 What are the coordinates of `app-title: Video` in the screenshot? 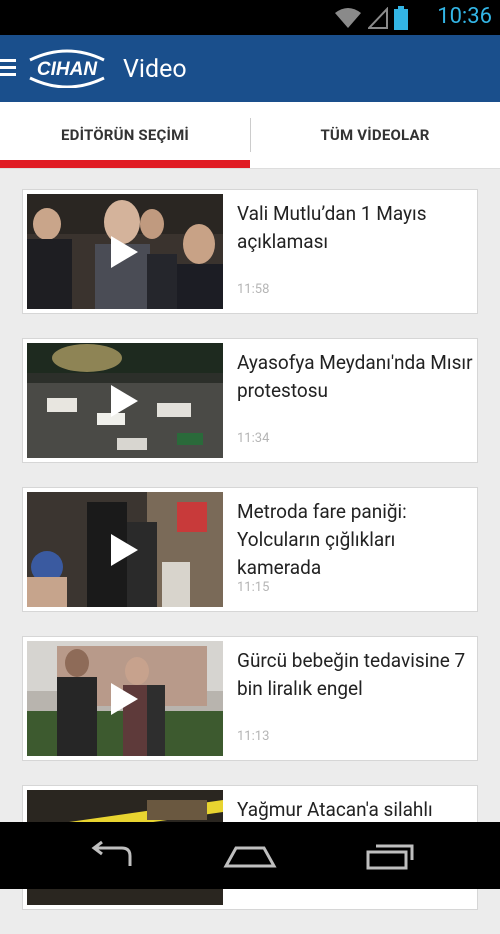 It's located at (155, 69).